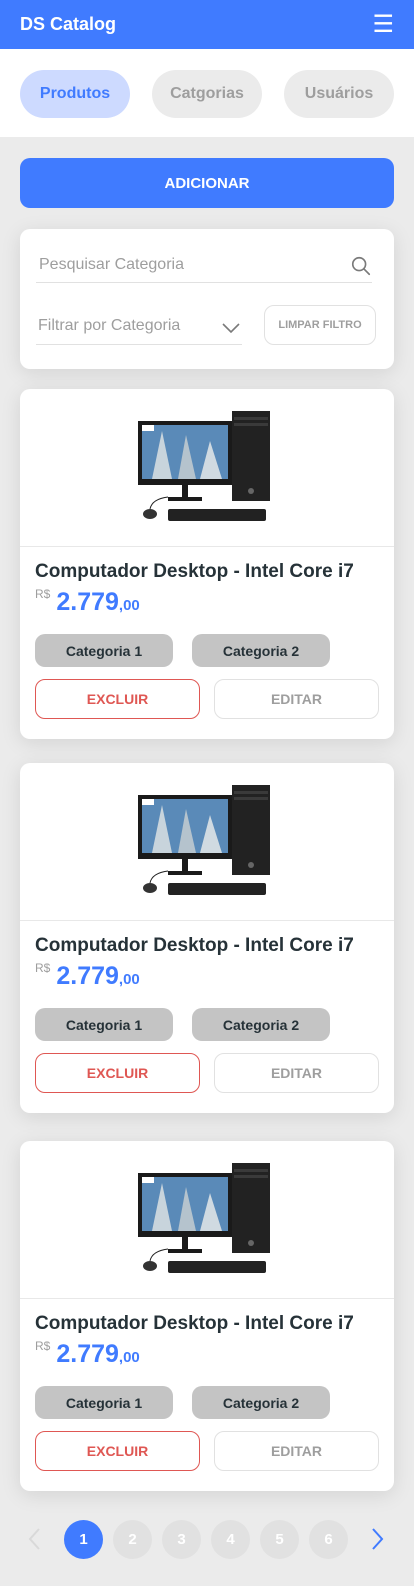 The height and width of the screenshot is (1586, 414). Describe the element at coordinates (75, 94) in the screenshot. I see `tab-produtos: Produtos` at that location.